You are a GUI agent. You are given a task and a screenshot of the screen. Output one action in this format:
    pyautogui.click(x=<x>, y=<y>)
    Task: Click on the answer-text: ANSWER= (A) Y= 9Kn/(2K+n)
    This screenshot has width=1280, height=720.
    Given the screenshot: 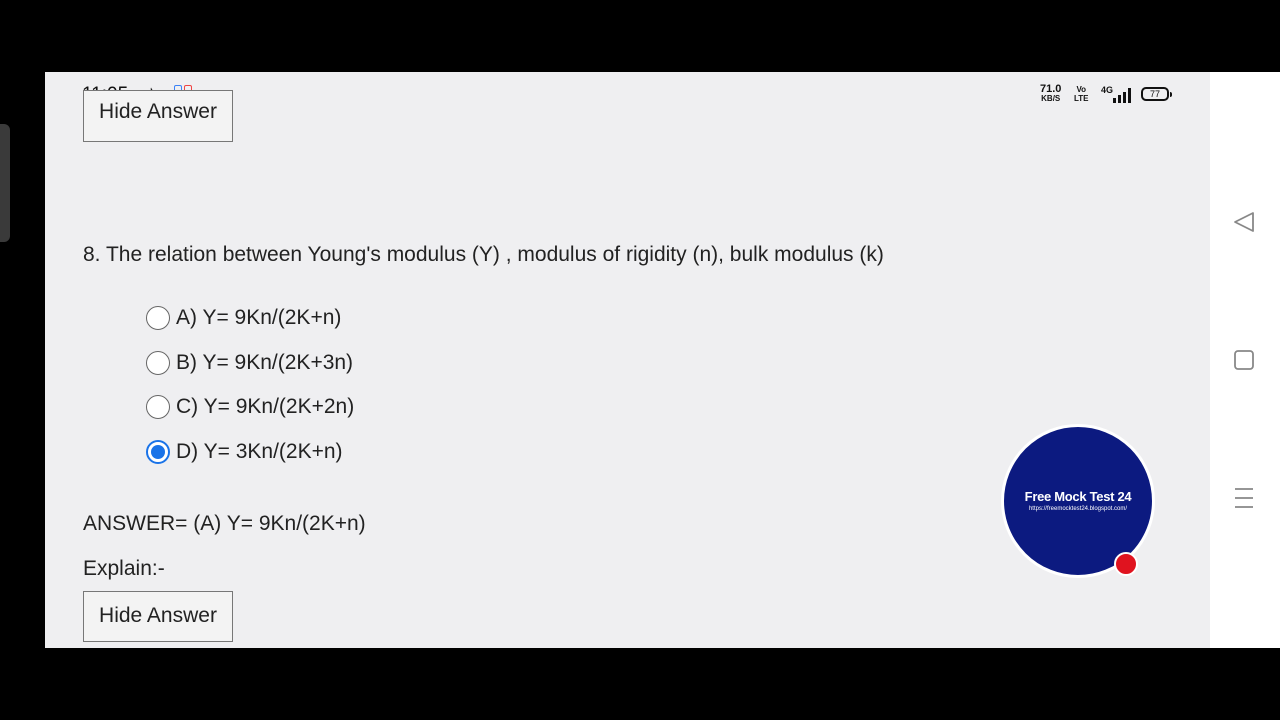 What is the action you would take?
    pyautogui.click(x=224, y=523)
    